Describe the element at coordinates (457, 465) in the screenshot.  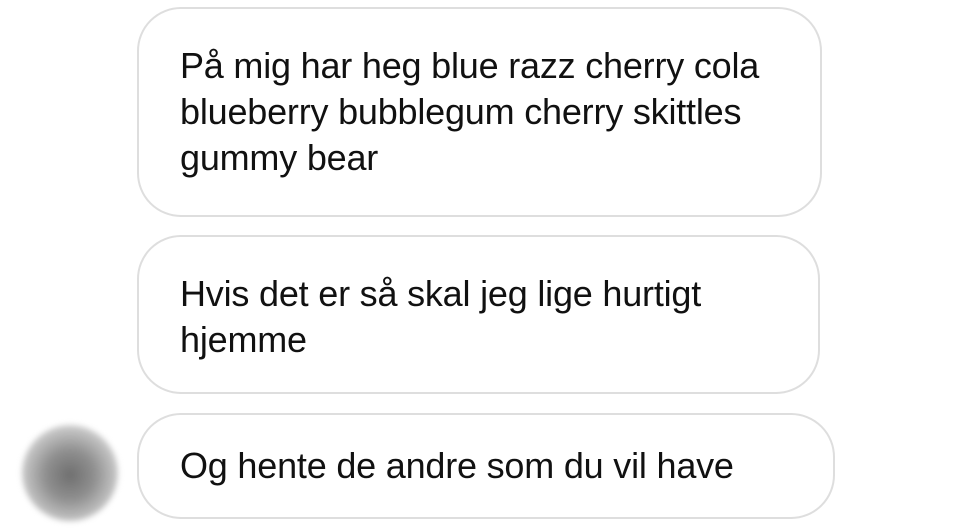
I see `message-text: Og hente de andre som du vil have` at that location.